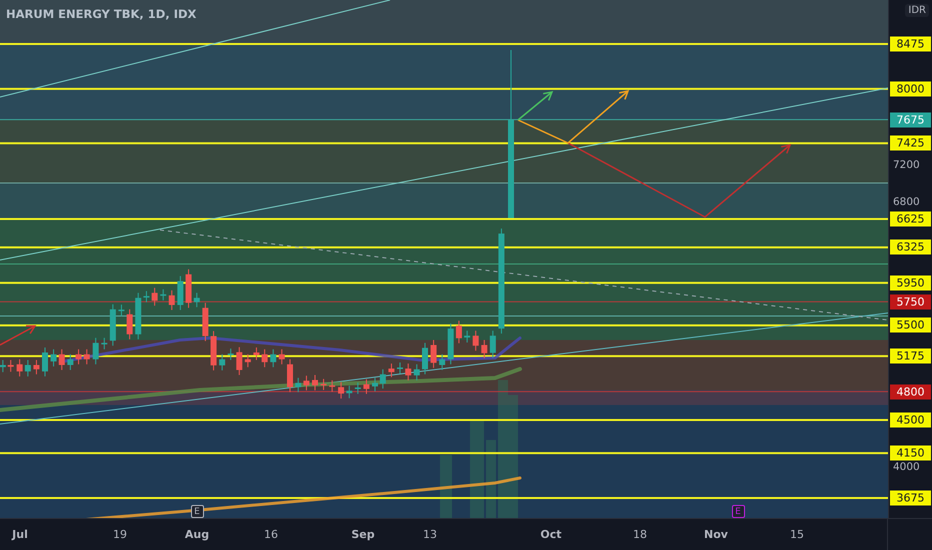 The width and height of the screenshot is (932, 550). What do you see at coordinates (363, 534) in the screenshot?
I see `time-label: Sep` at bounding box center [363, 534].